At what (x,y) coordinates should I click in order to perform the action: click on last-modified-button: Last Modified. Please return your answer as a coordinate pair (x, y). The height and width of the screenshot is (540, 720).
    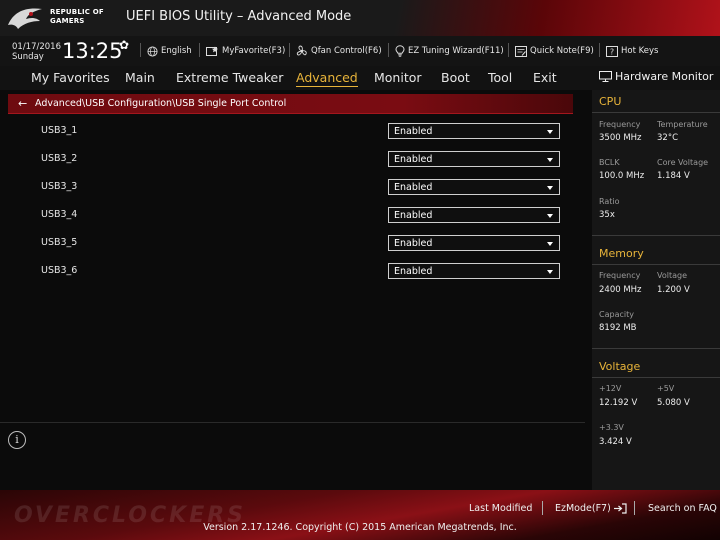
    Looking at the image, I should click on (500, 508).